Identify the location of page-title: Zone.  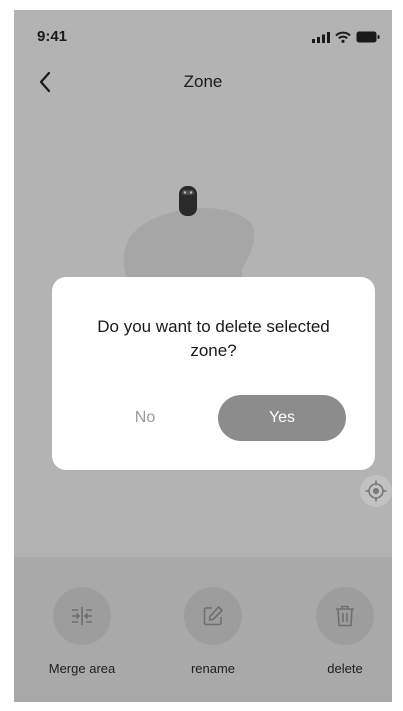
(203, 81).